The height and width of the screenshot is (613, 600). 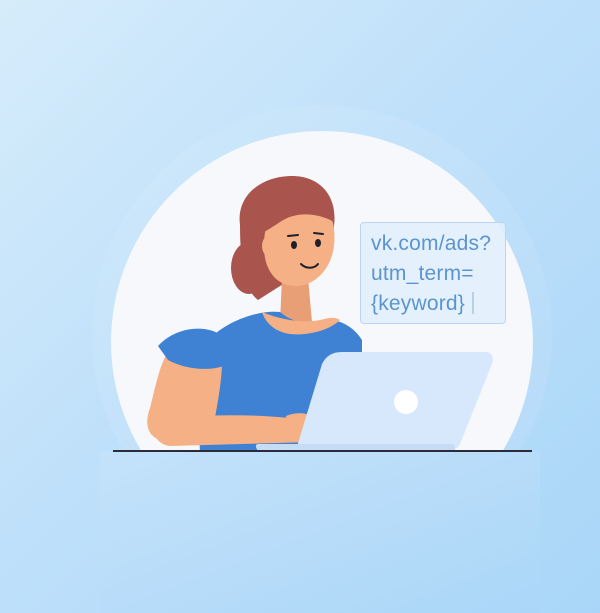 What do you see at coordinates (406, 402) in the screenshot?
I see `laptop-logo-icon` at bounding box center [406, 402].